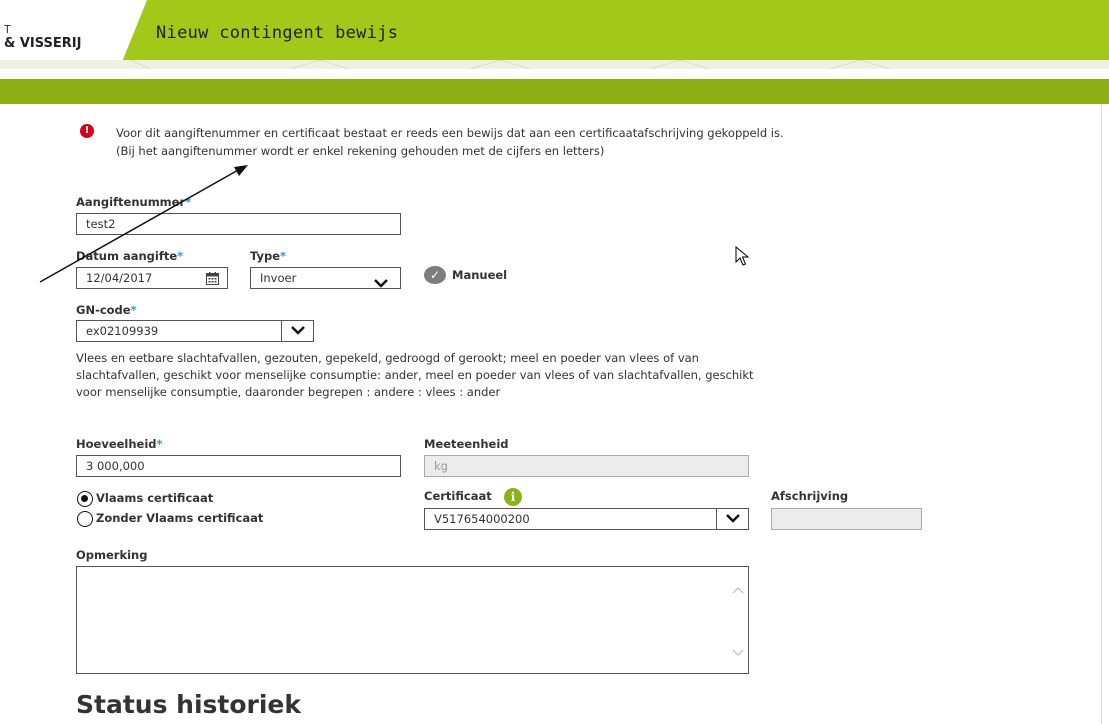 Image resolution: width=1109 pixels, height=724 pixels. I want to click on check-circle-icon: ✓, so click(435, 275).